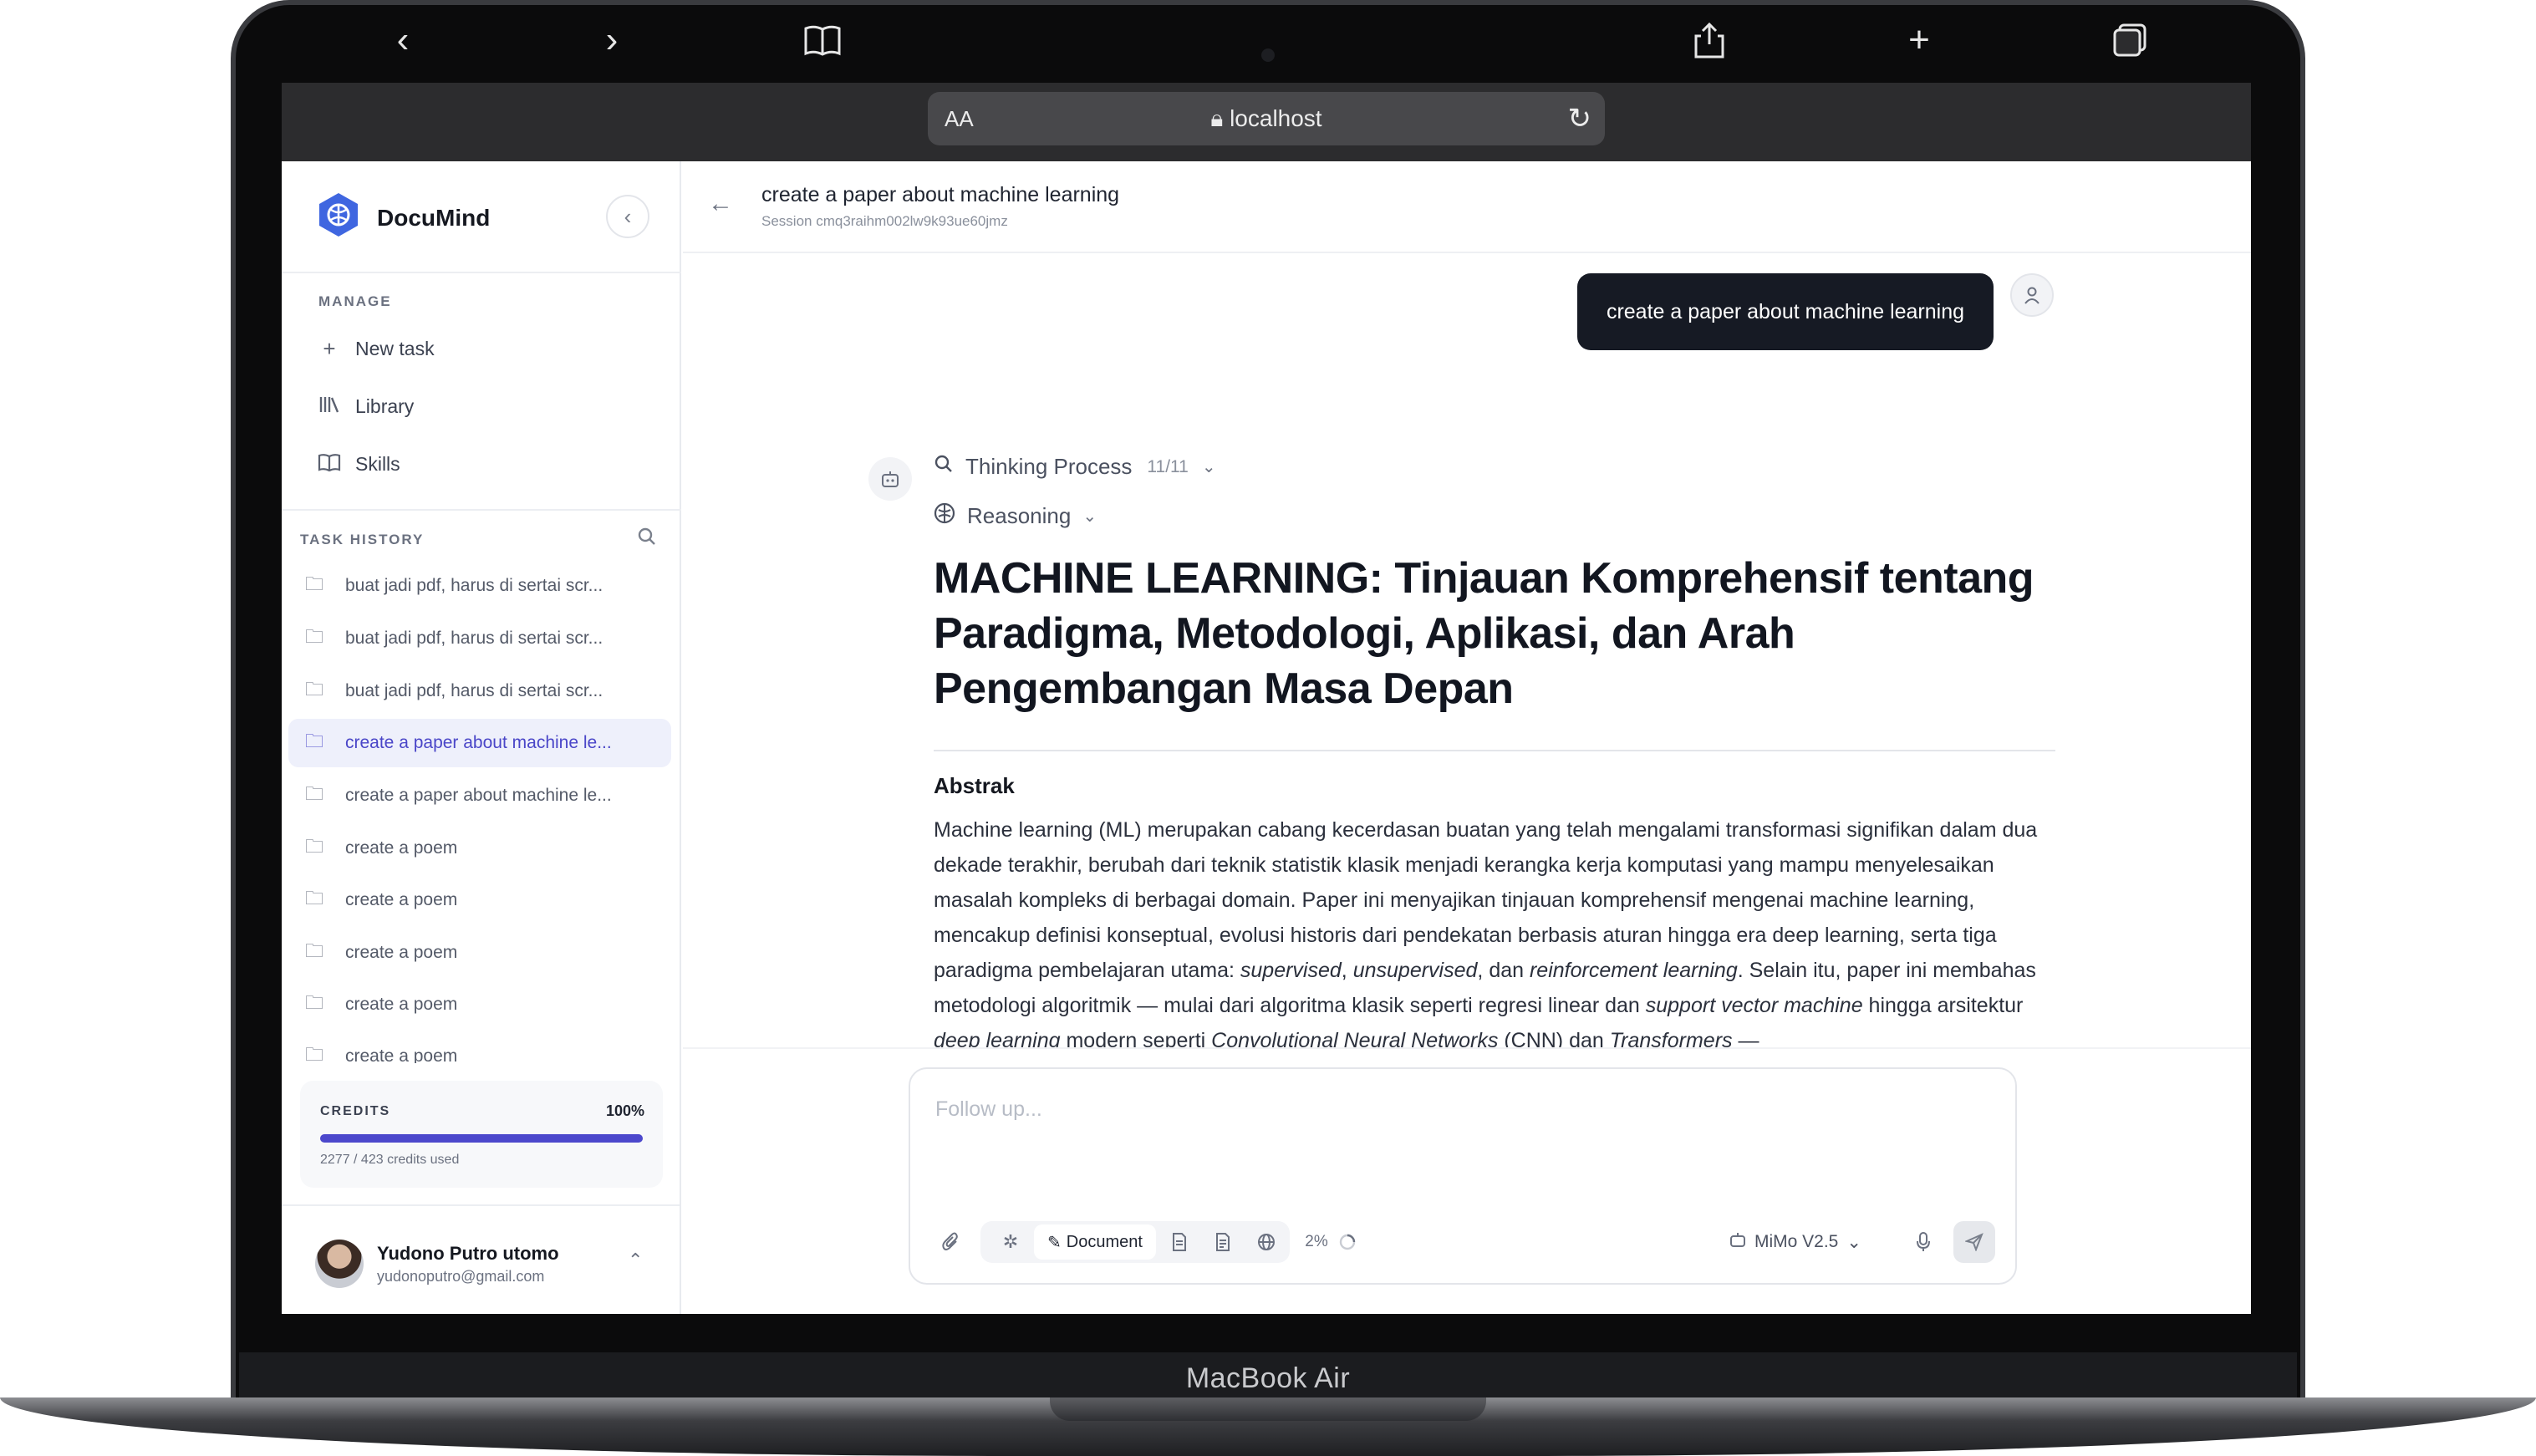 This screenshot has height=1456, width=2536. I want to click on loading-spinner-icon, so click(1347, 1242).